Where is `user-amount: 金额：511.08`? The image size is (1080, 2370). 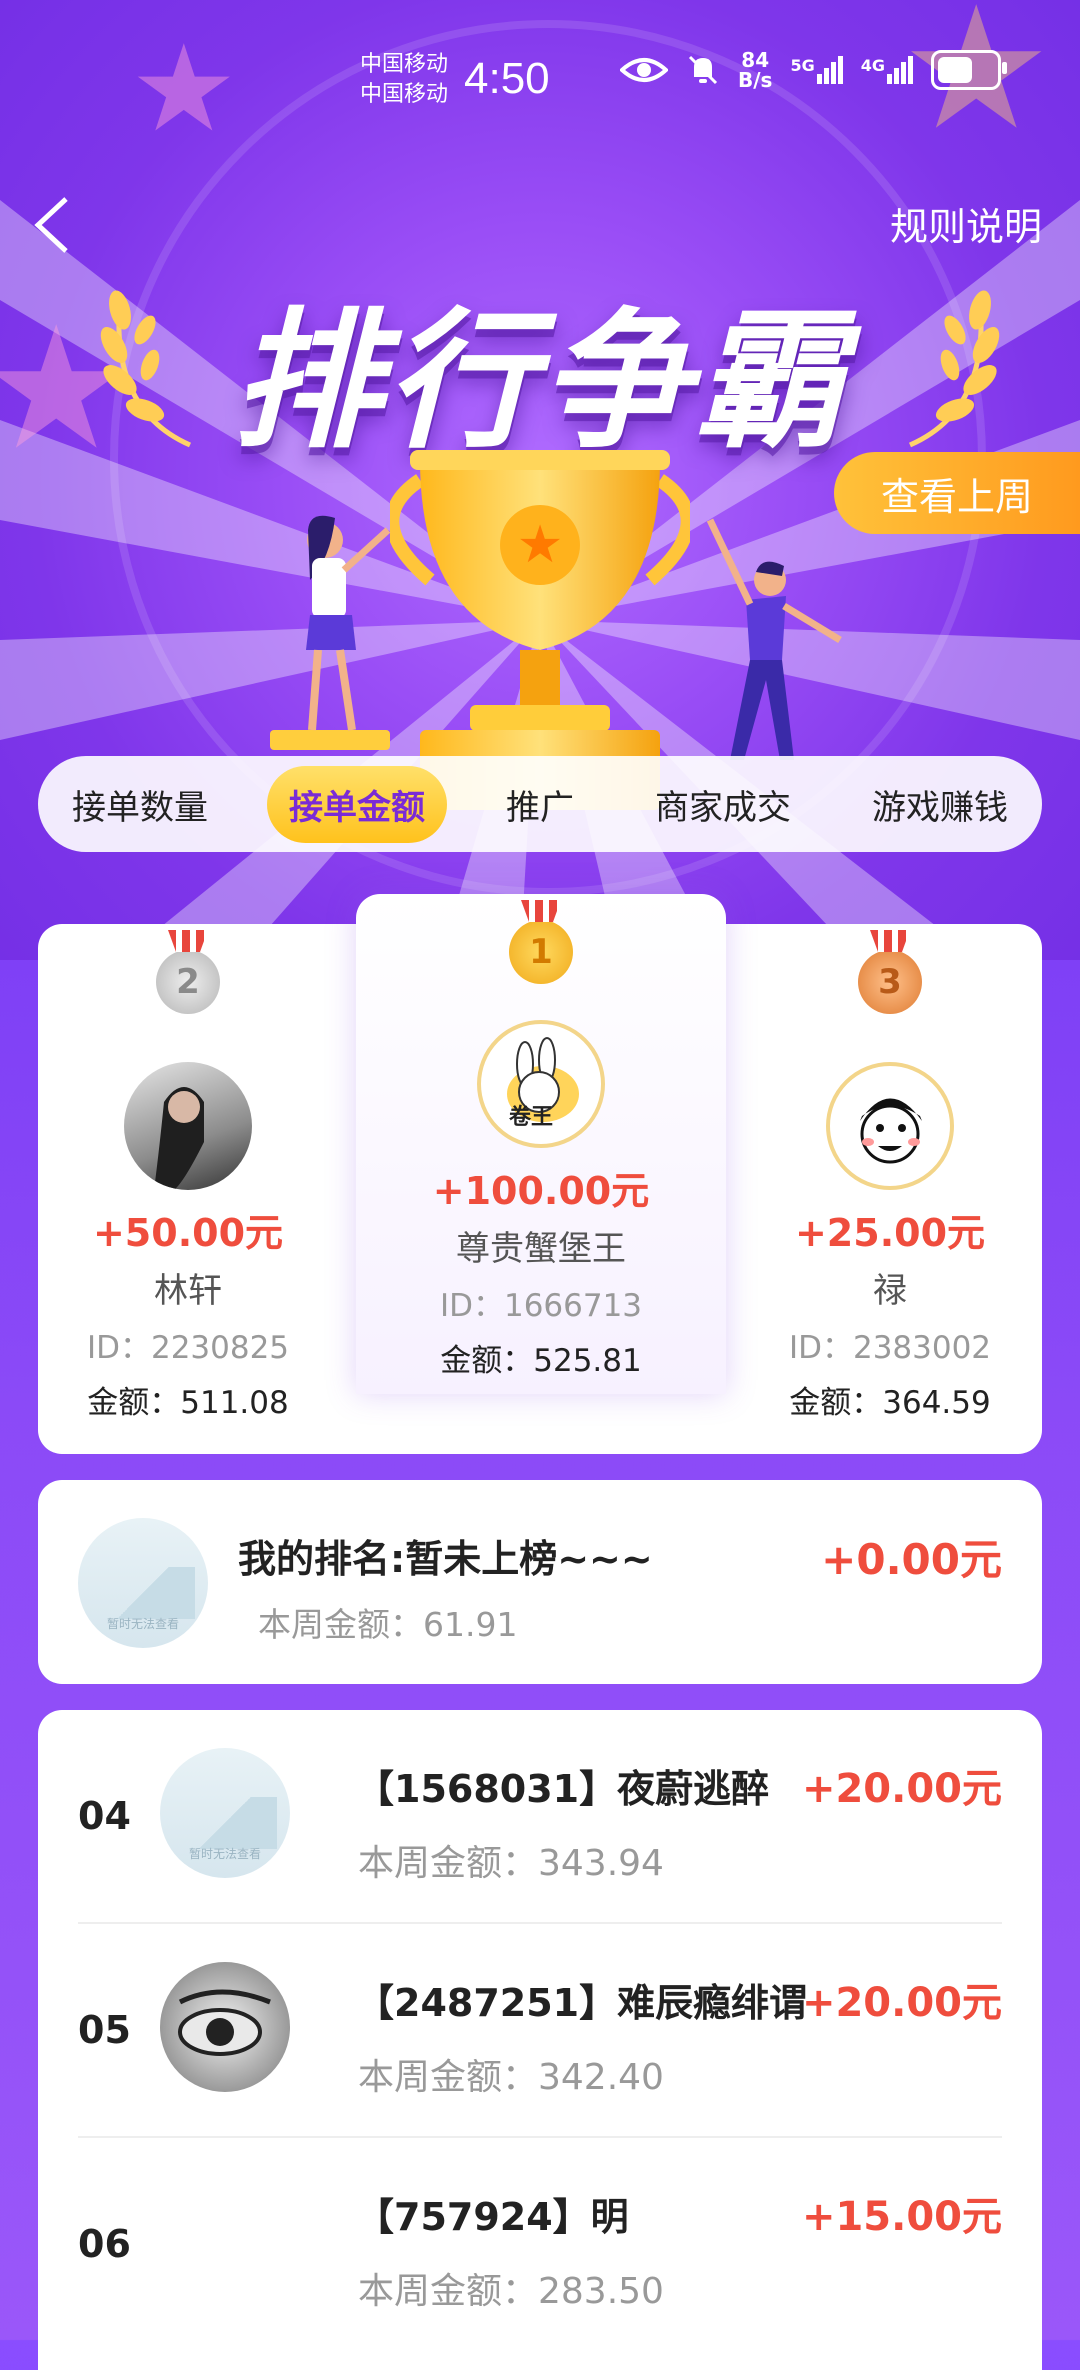 user-amount: 金额：511.08 is located at coordinates (188, 1403).